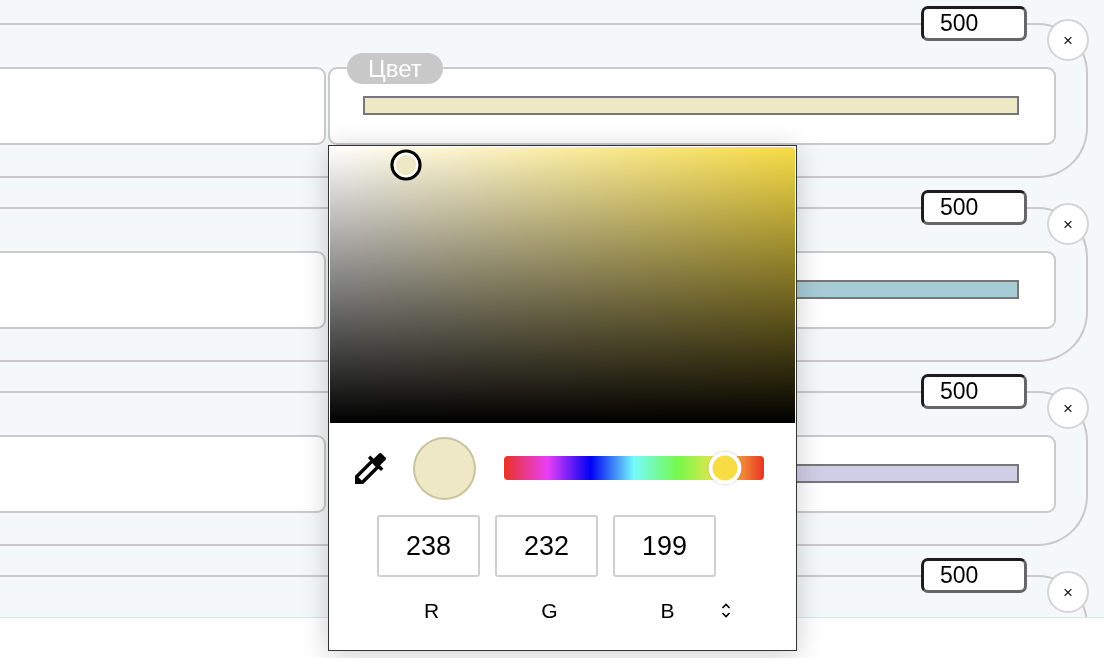 This screenshot has height=658, width=1104. Describe the element at coordinates (664, 546) in the screenshot. I see `channel-input: 199` at that location.